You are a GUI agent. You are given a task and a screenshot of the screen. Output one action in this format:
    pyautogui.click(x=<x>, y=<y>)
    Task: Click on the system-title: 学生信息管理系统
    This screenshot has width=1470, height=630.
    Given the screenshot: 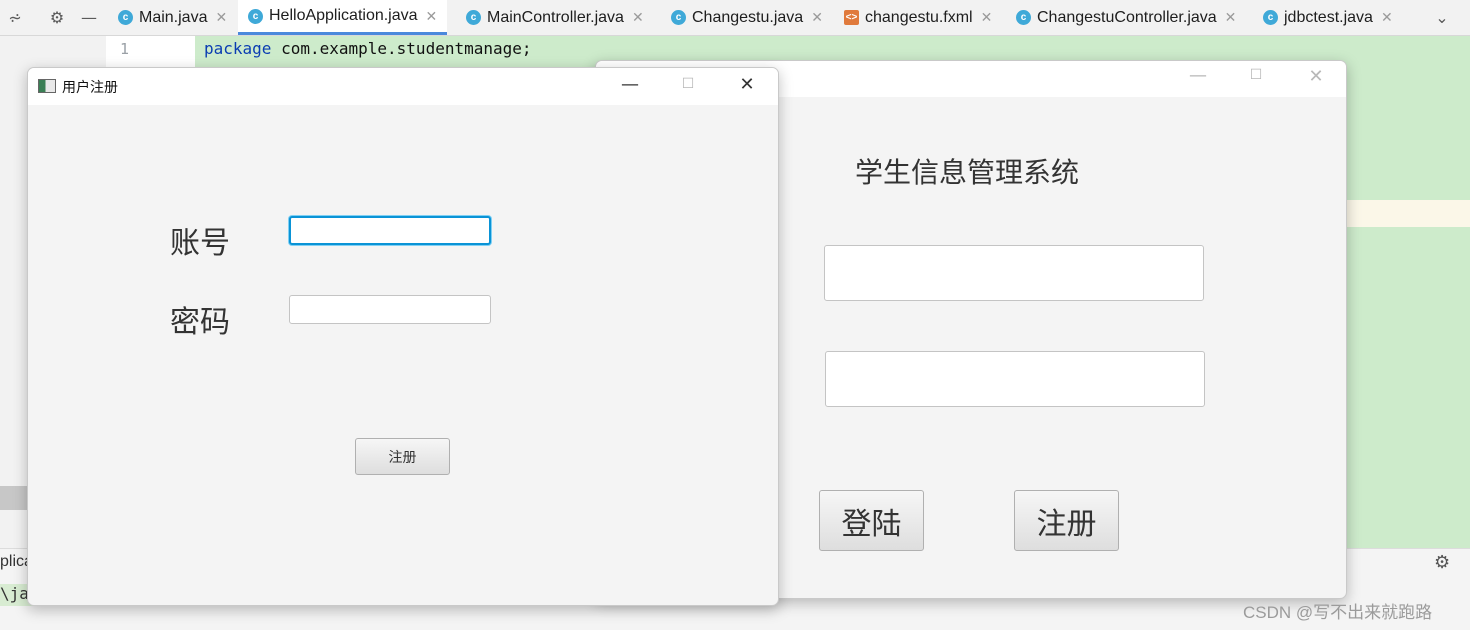 What is the action you would take?
    pyautogui.click(x=967, y=172)
    